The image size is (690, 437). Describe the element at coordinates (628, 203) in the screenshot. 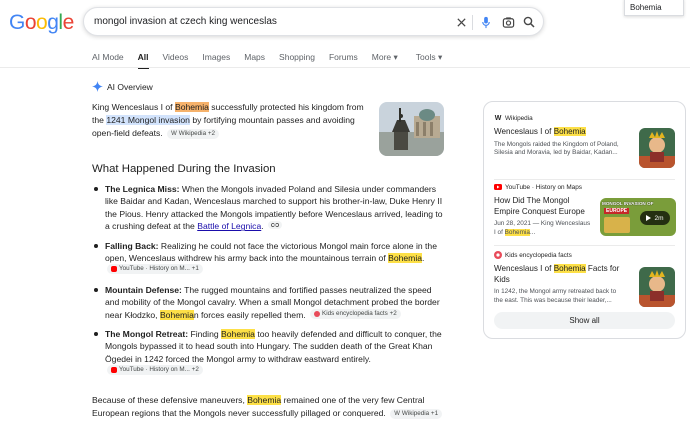

I see `thumb-caption: MONGOL INVASION OF` at that location.